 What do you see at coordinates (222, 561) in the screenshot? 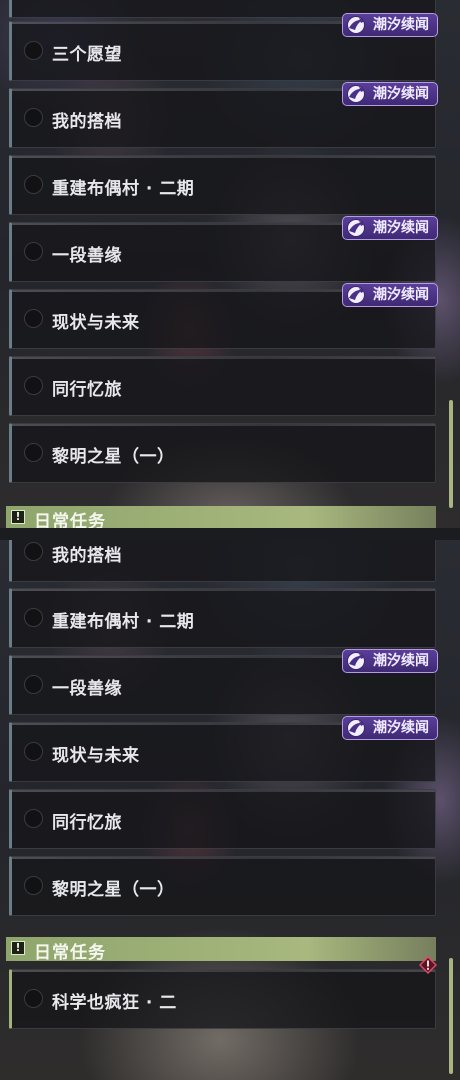
I see `quest-item: 我的搭档` at bounding box center [222, 561].